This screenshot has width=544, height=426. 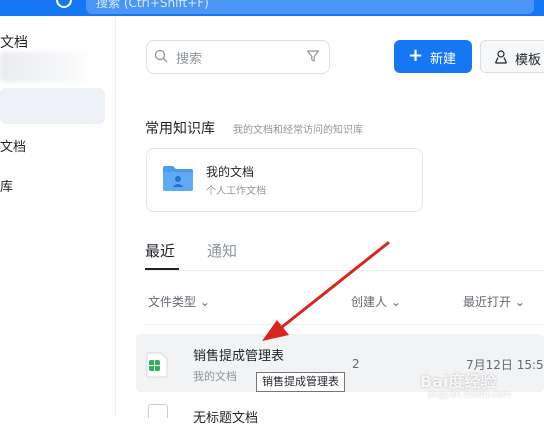 What do you see at coordinates (222, 250) in the screenshot?
I see `tab-notifications: 通知` at bounding box center [222, 250].